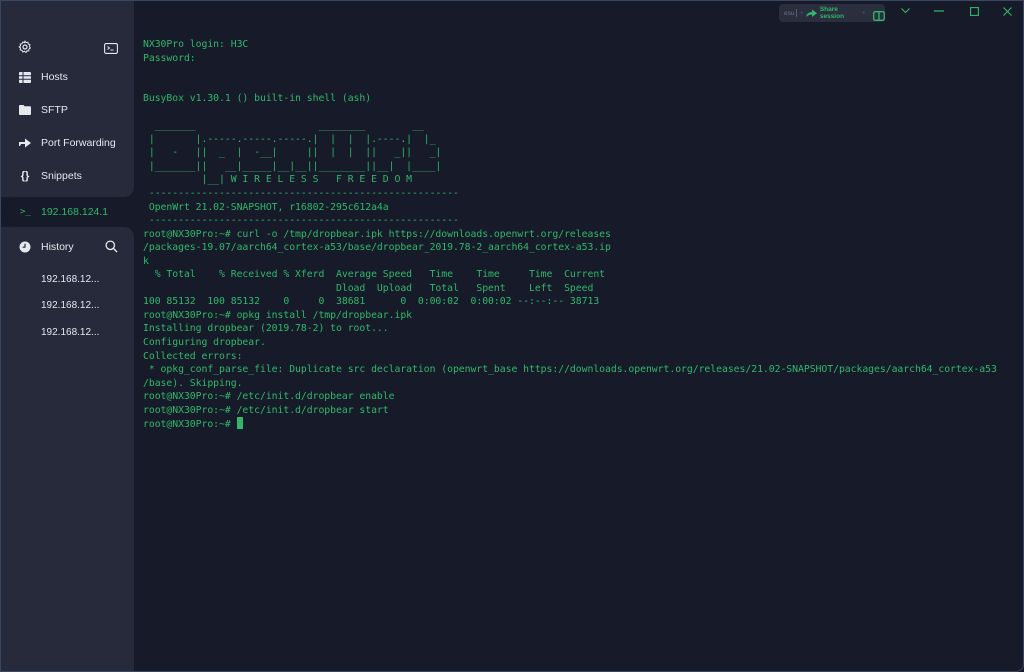 The width and height of the screenshot is (1024, 672). I want to click on sidebar-item-sftp: SFTP, so click(67, 110).